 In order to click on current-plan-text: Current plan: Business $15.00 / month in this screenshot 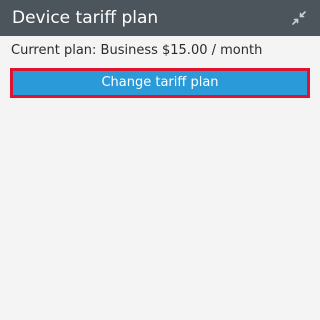, I will do `click(137, 50)`.